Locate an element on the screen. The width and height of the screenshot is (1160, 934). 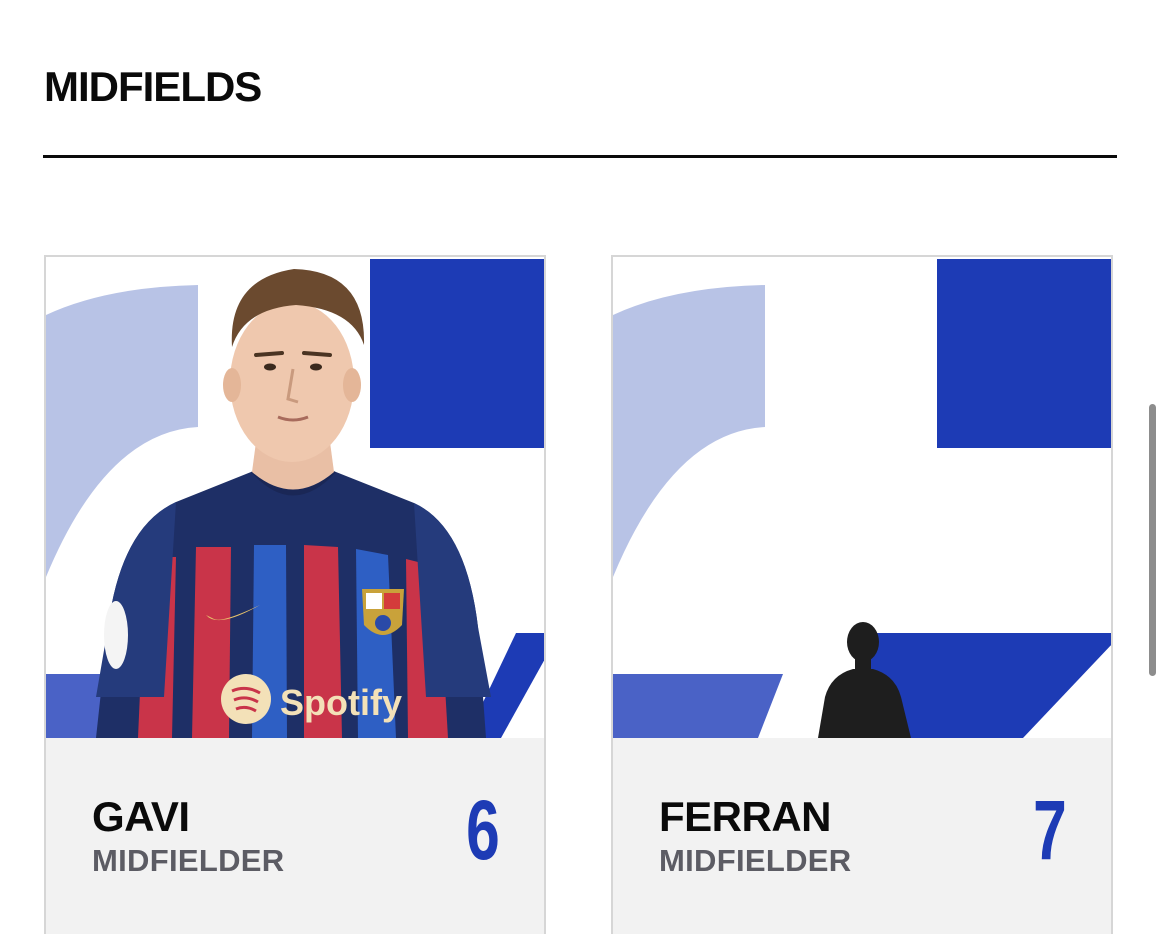
player-name: GAVI is located at coordinates (141, 816).